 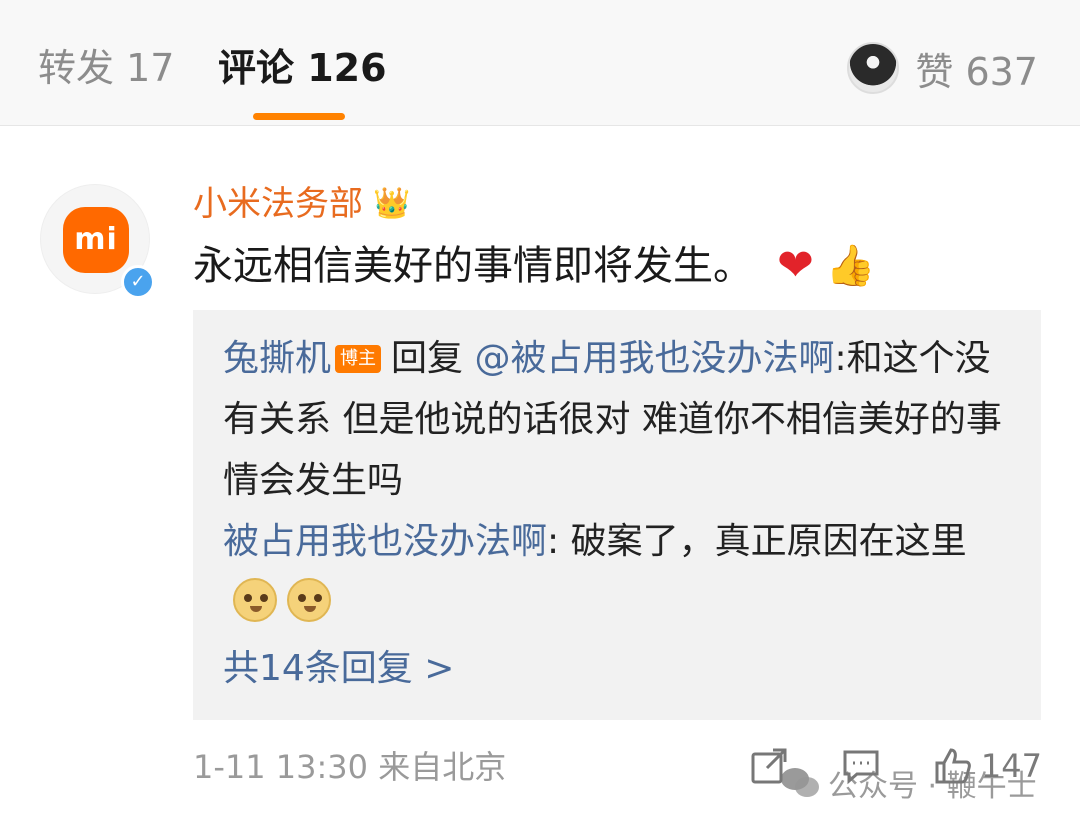 I want to click on watermark-text: 公众号 · 鞭牛士, so click(x=932, y=786).